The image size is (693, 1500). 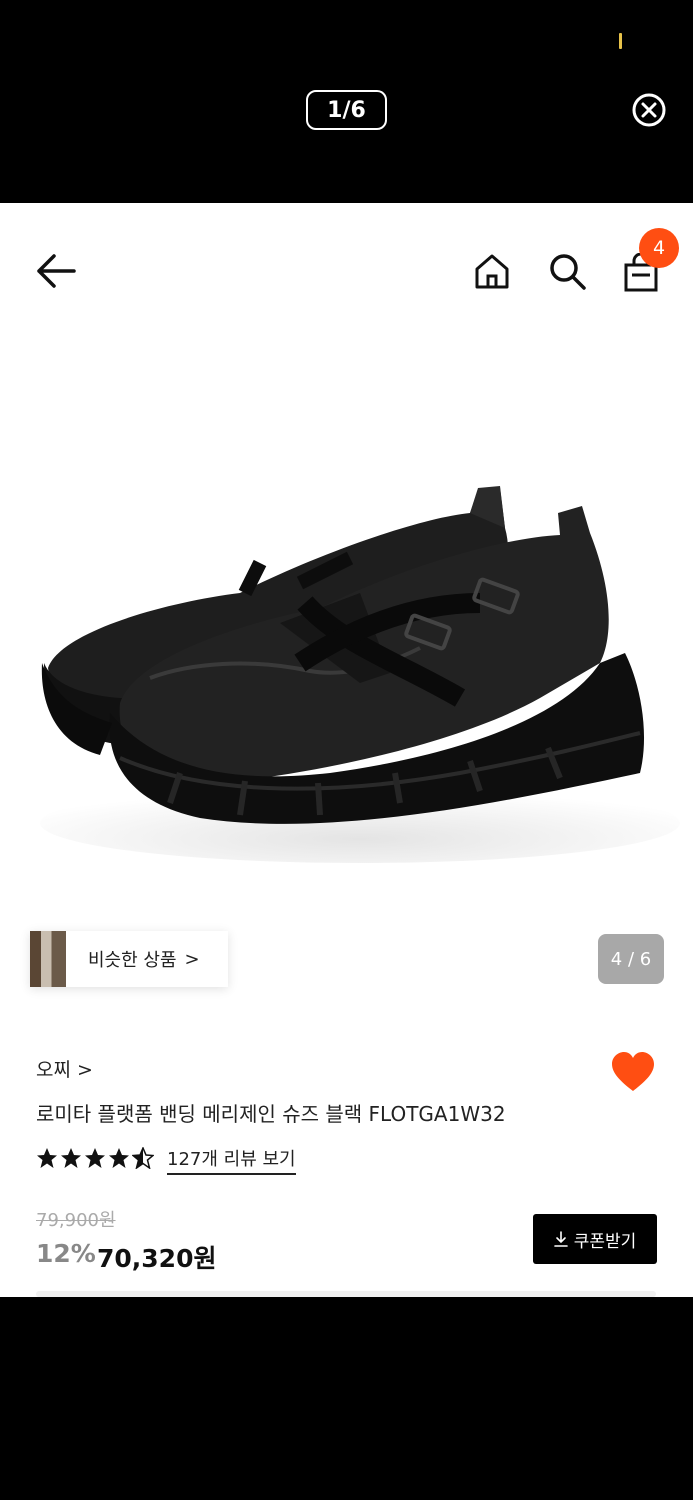 What do you see at coordinates (633, 1072) in the screenshot?
I see `heart-icon` at bounding box center [633, 1072].